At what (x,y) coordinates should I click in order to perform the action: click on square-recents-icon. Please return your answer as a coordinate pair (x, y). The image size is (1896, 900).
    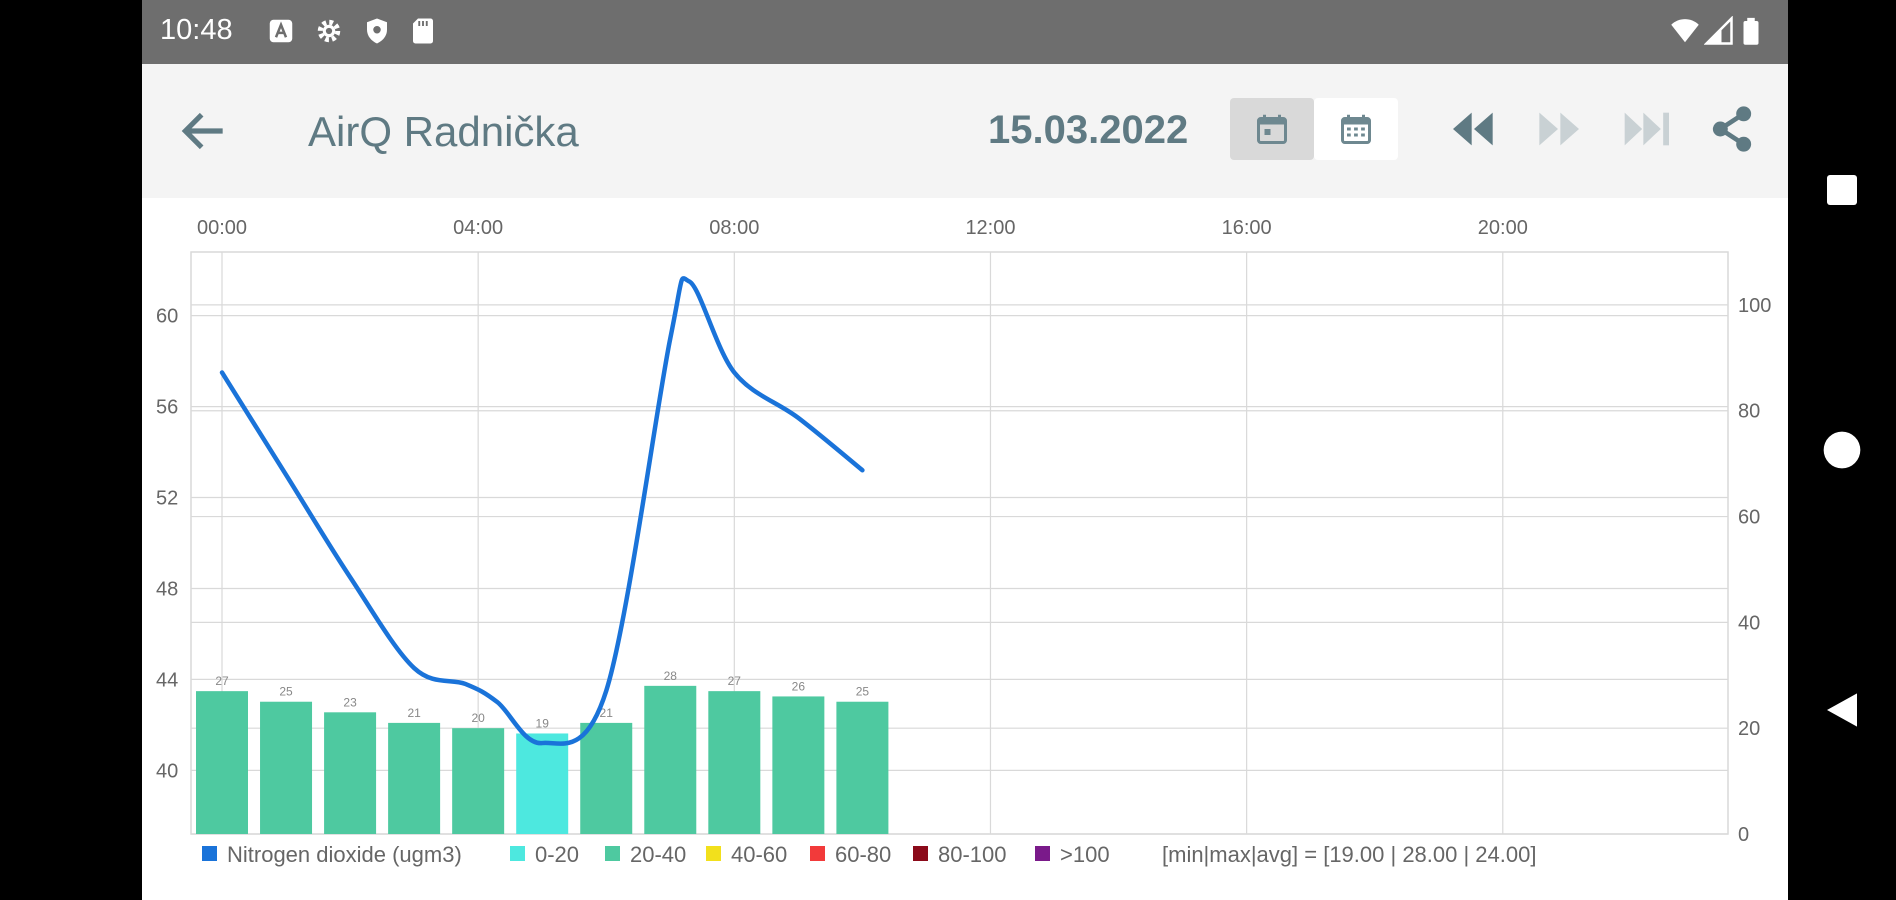
    Looking at the image, I should click on (1842, 190).